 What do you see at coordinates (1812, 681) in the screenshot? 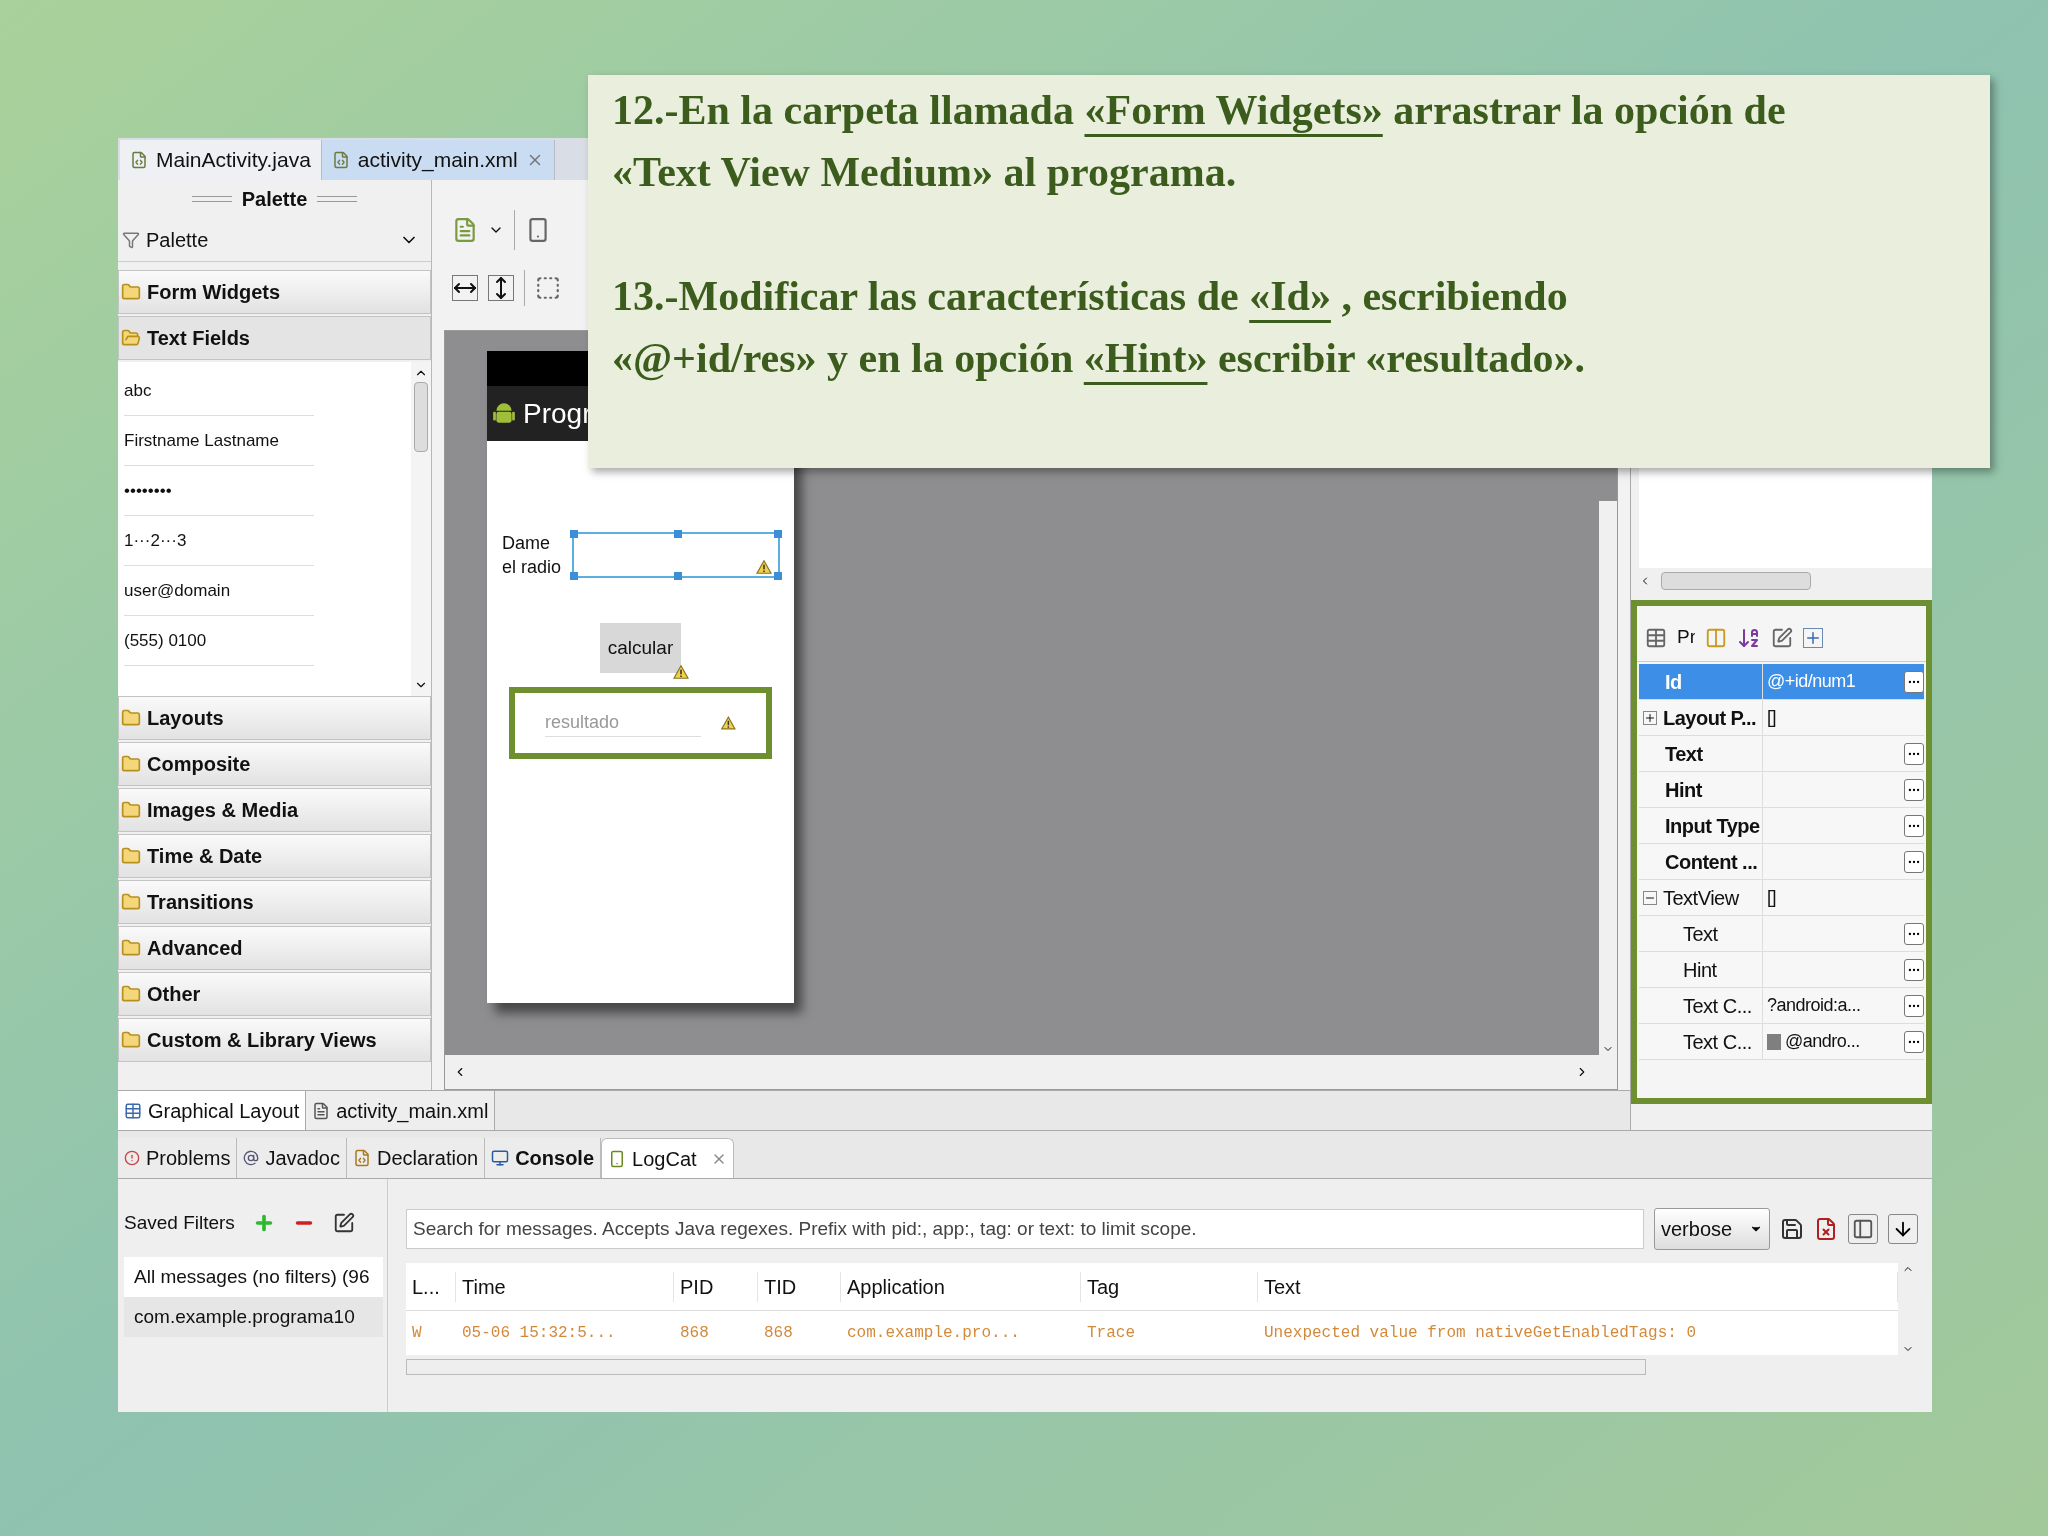
I see `property-value: @+id/num1` at bounding box center [1812, 681].